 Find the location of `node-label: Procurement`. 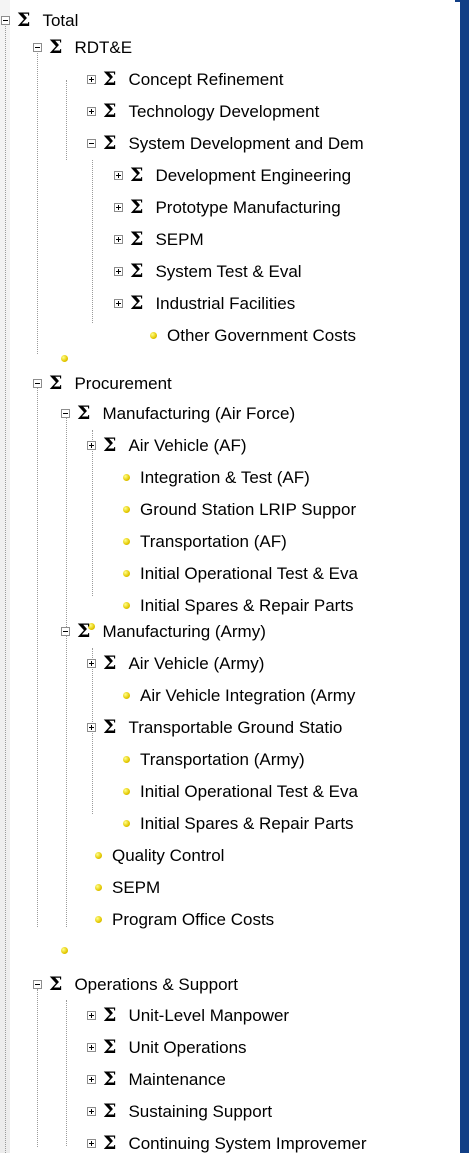

node-label: Procurement is located at coordinates (123, 383).